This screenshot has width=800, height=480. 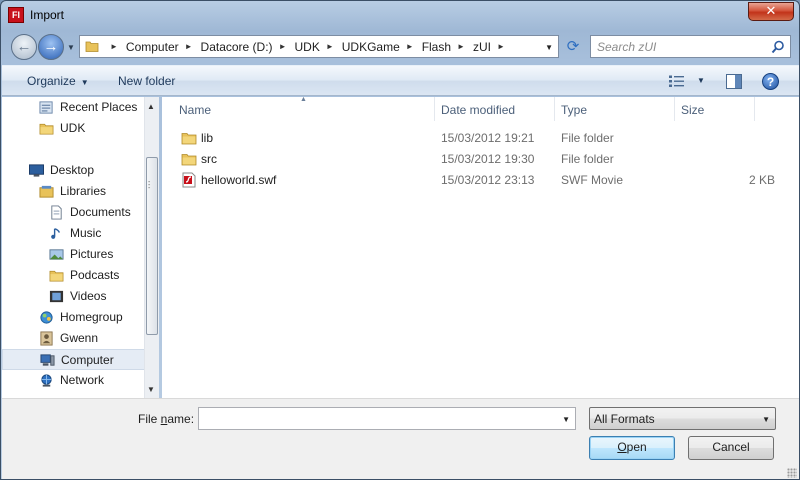 What do you see at coordinates (47, 15) in the screenshot?
I see `window-title: Import` at bounding box center [47, 15].